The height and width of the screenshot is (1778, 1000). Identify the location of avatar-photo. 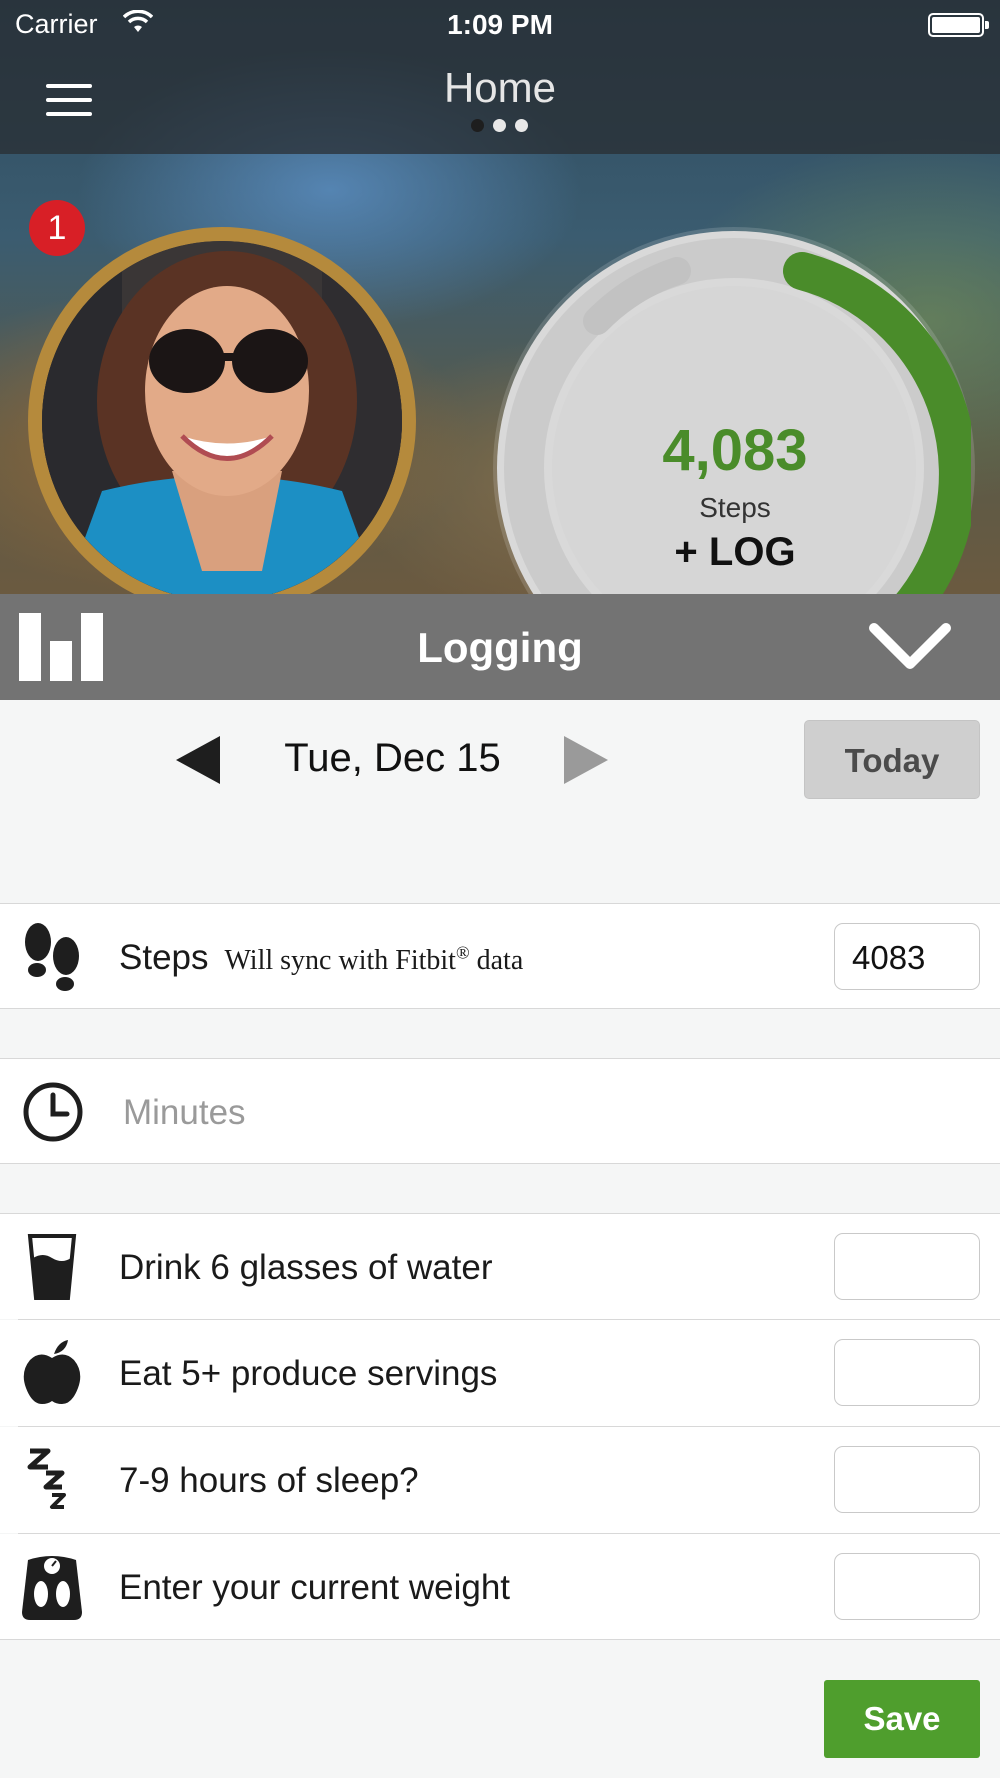
(222, 421).